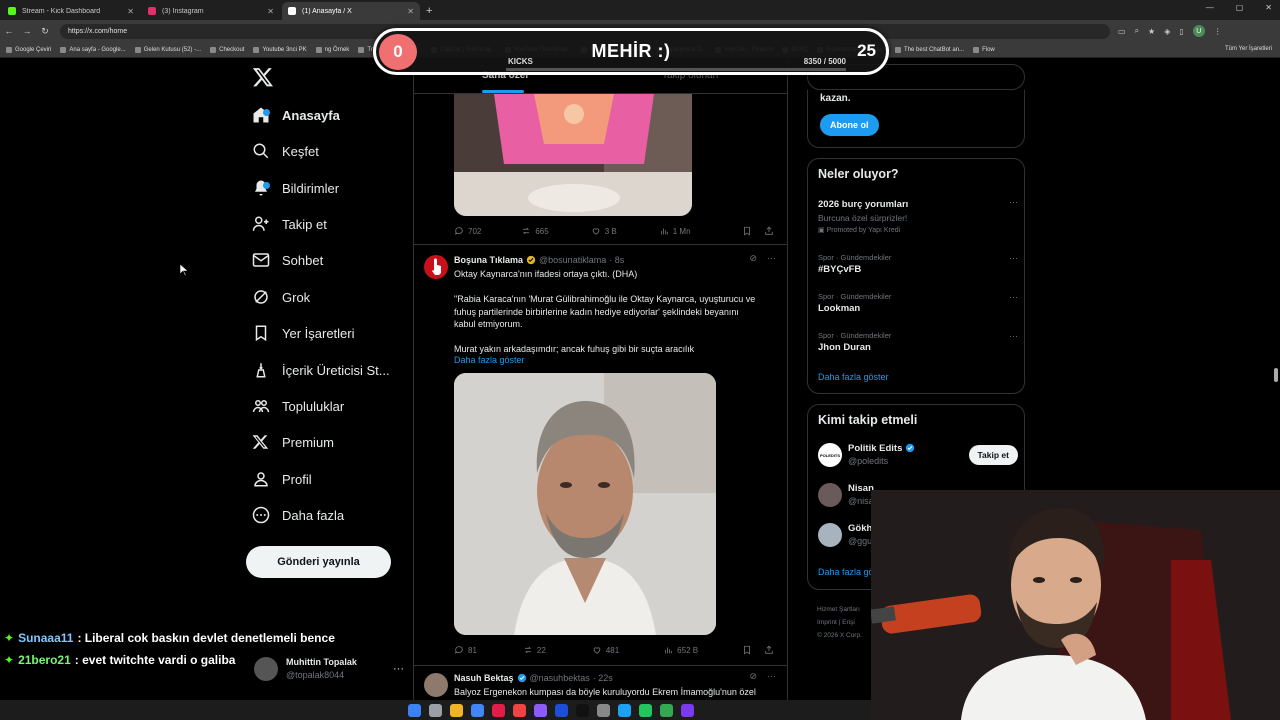 The image size is (1280, 720). Describe the element at coordinates (211, 11) in the screenshot. I see `browser-tab-instagram: (3) Instagram ✕` at that location.